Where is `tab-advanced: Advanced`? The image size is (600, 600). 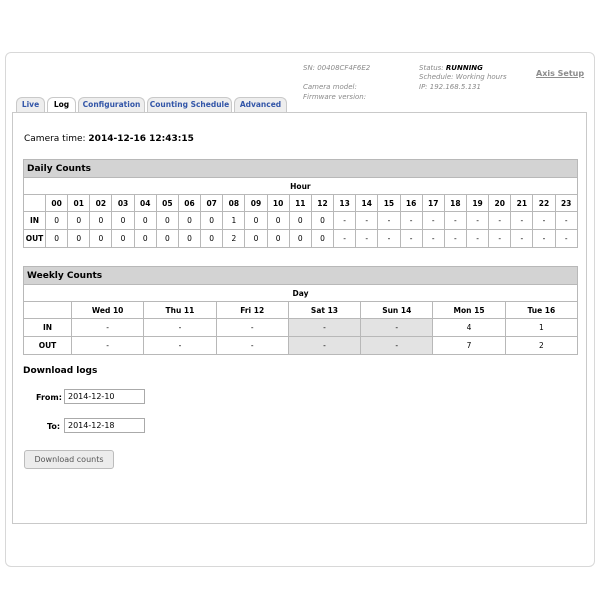
tab-advanced: Advanced is located at coordinates (260, 104).